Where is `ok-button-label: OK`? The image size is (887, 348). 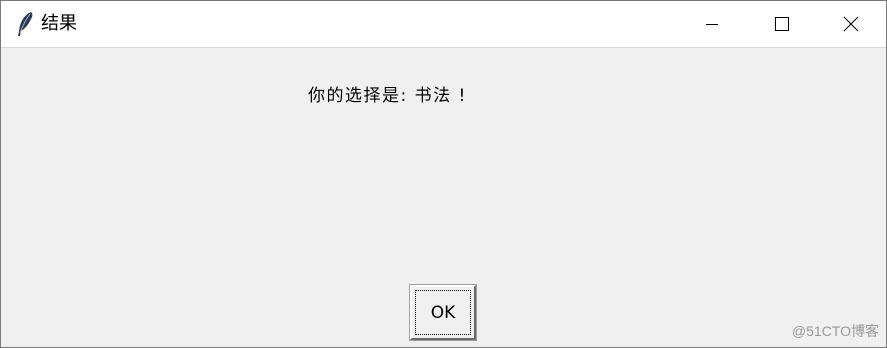
ok-button-label: OK is located at coordinates (443, 312).